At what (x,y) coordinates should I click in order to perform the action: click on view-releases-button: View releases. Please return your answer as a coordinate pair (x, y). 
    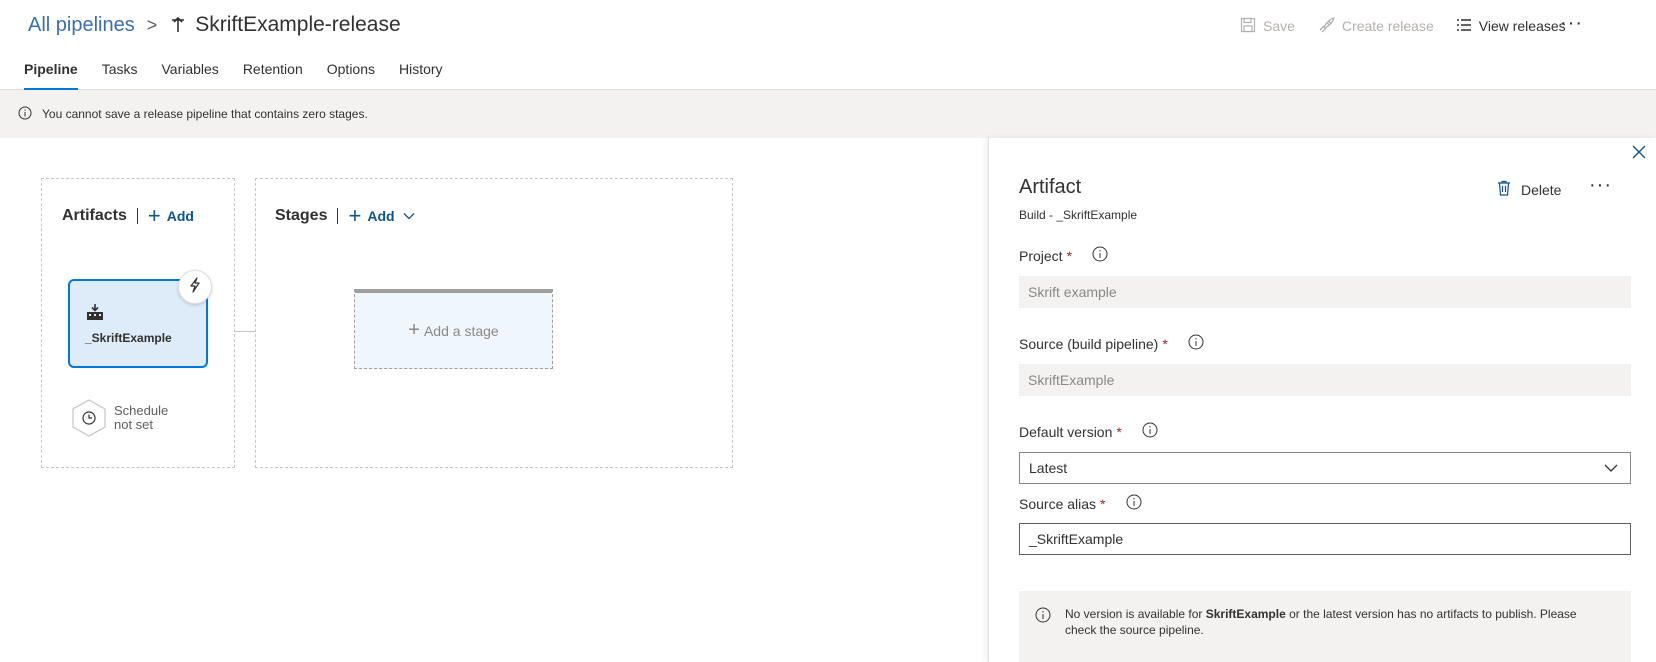
    Looking at the image, I should click on (1511, 26).